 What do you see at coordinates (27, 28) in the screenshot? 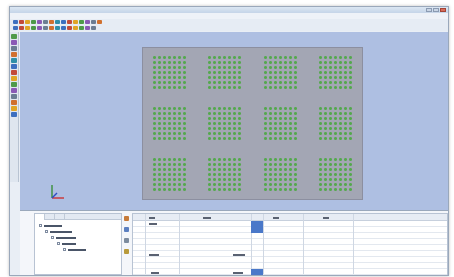
I see `rotate-icon` at bounding box center [27, 28].